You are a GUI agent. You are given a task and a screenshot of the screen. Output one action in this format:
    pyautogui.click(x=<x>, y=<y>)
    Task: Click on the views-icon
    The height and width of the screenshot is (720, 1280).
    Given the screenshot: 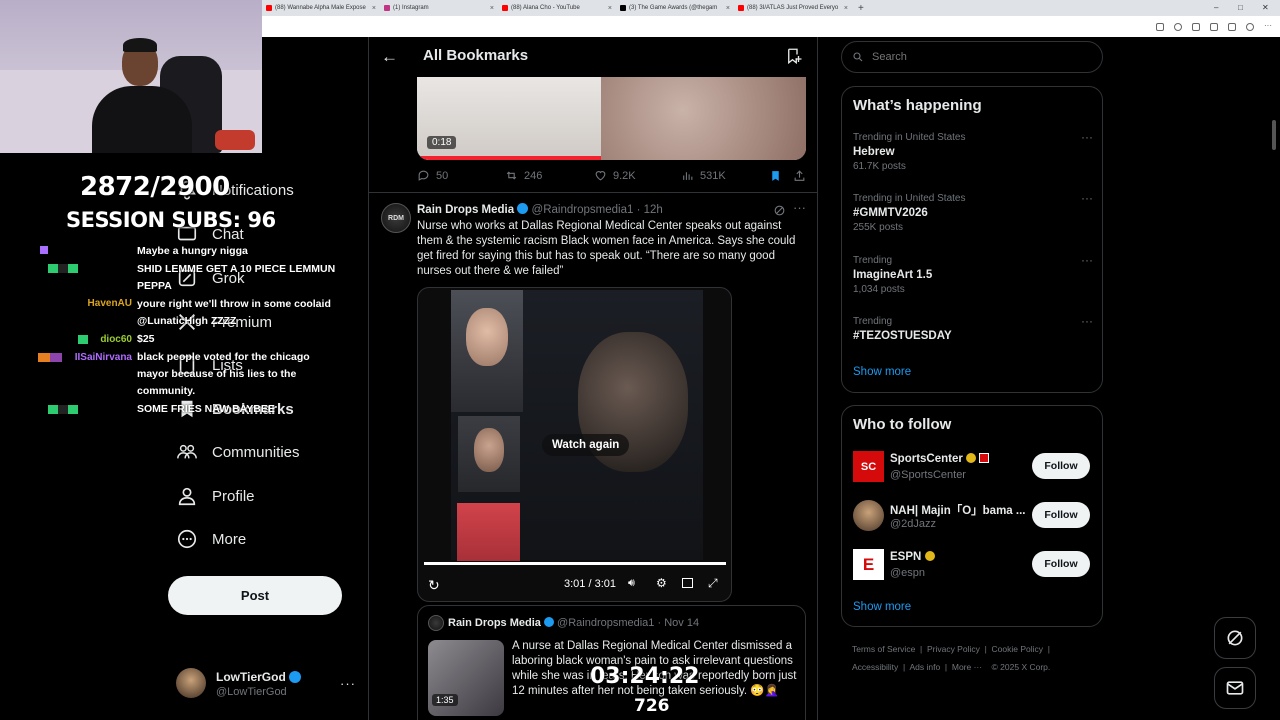 What is the action you would take?
    pyautogui.click(x=688, y=176)
    